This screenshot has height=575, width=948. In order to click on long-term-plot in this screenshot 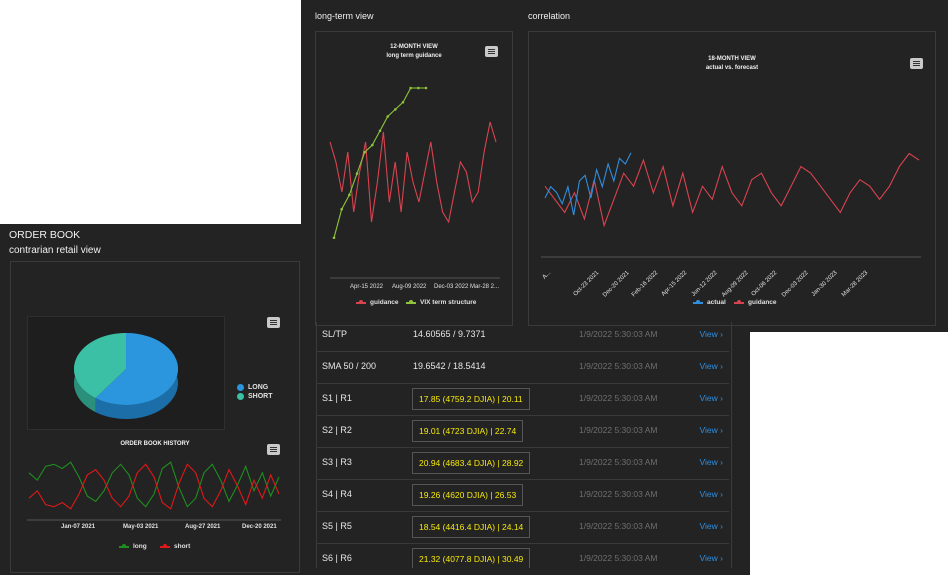, I will do `click(414, 182)`.